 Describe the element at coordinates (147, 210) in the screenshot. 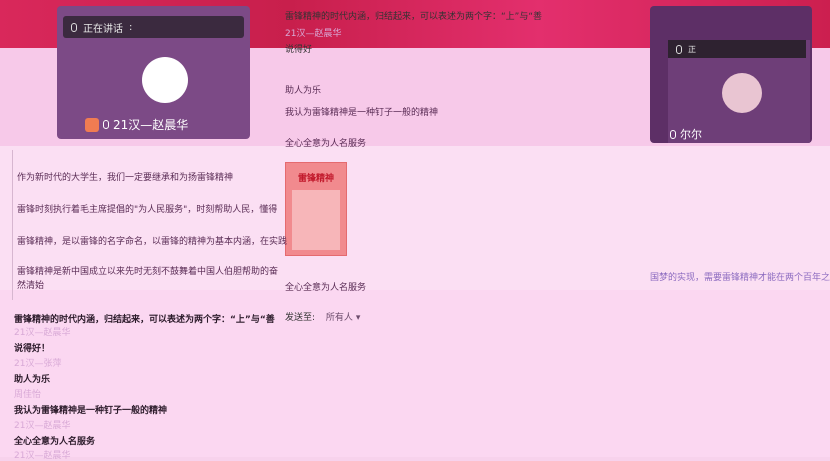

I see `chat-message: 雷锋时刻执行着毛主席提倡的"为人民服务"，时刻帮助人民，懂得` at that location.